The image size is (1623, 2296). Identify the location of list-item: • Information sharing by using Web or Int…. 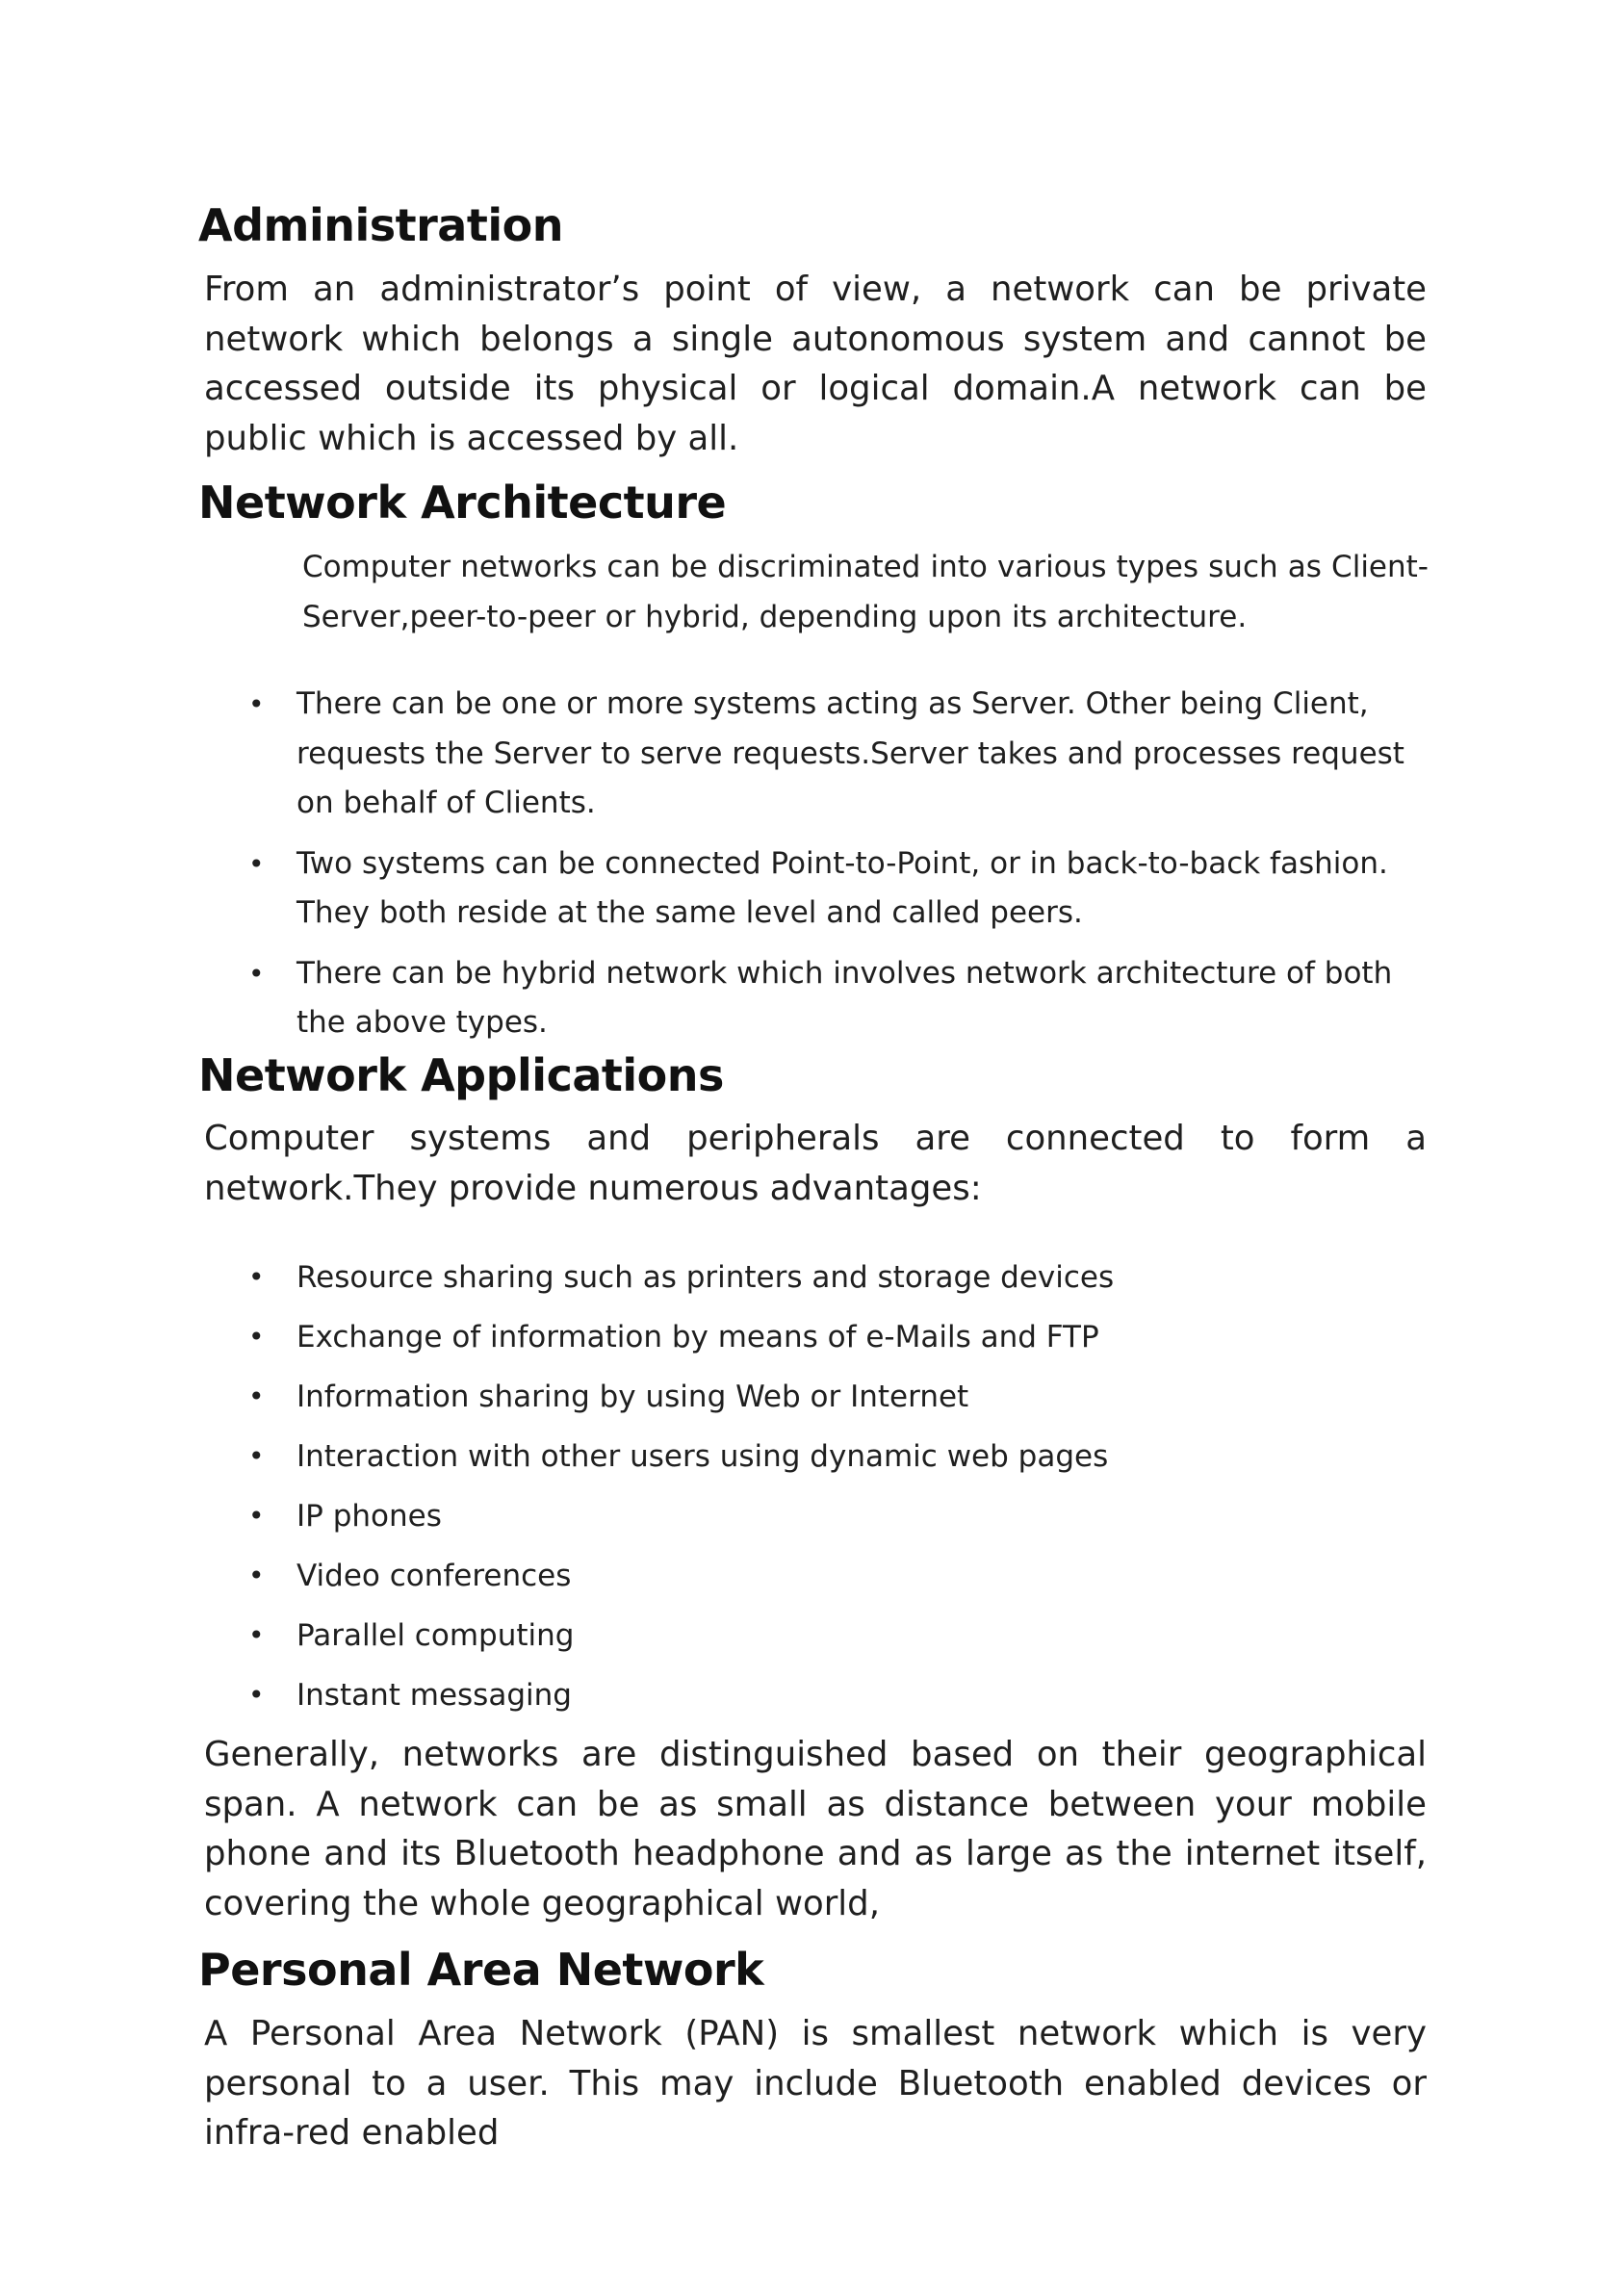
(840, 1397).